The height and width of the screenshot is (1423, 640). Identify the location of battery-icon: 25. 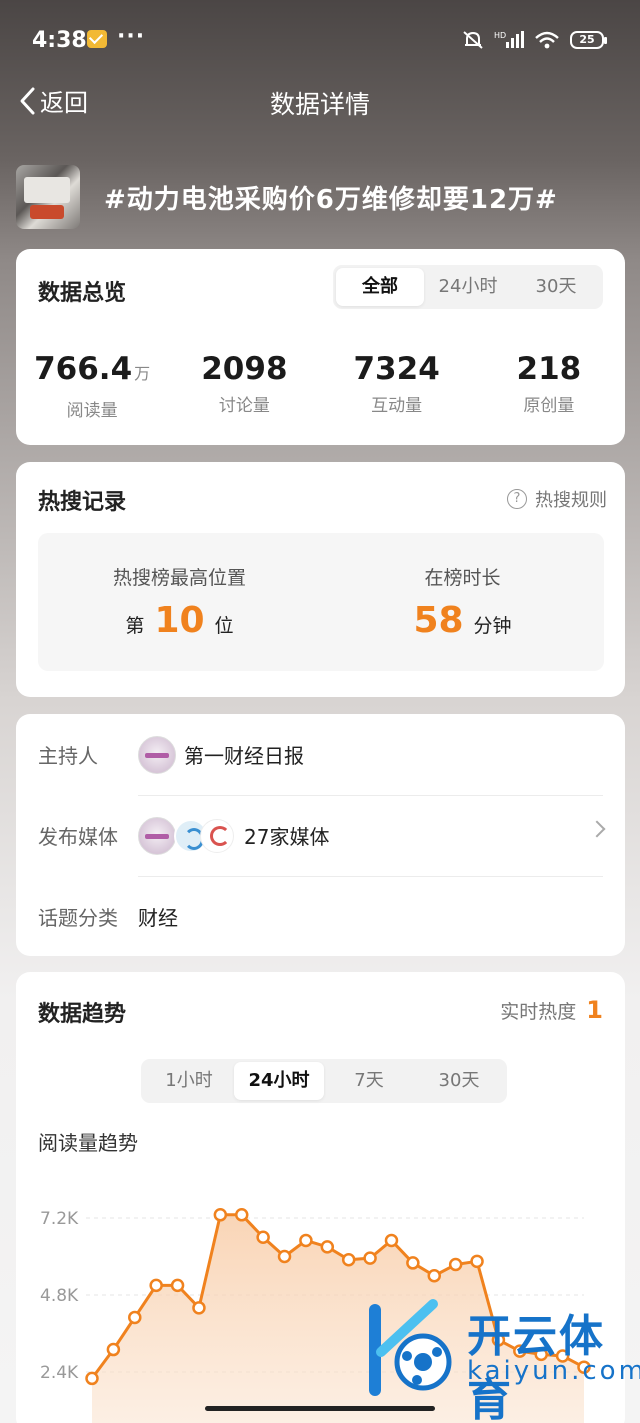
(588, 40).